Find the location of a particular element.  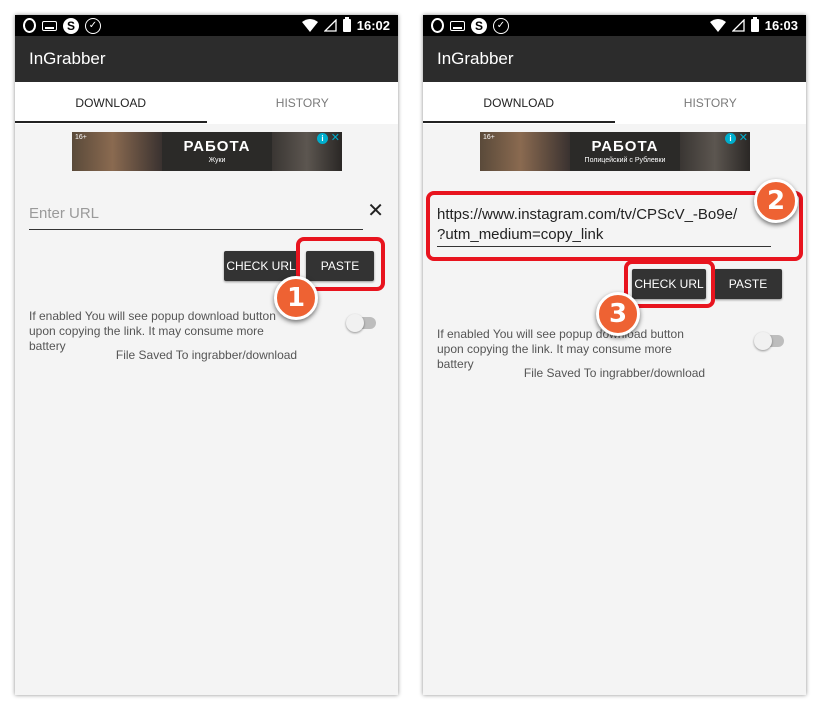

ad-banner: 16+ РАБОТА Полицейский с Рублевки i ✕ is located at coordinates (615, 151).